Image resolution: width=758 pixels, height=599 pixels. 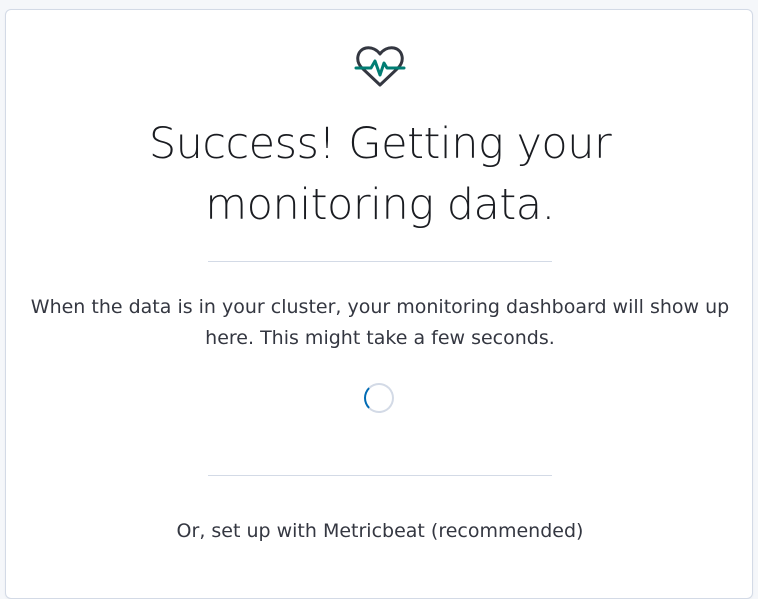 I want to click on heartbeat-icon, so click(x=380, y=67).